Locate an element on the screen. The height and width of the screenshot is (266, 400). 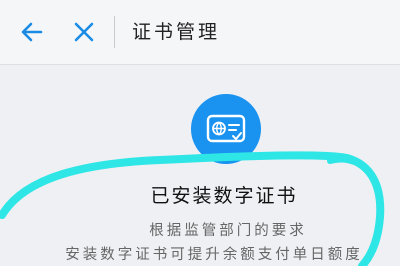
certificate-status: 已安装数字证书 is located at coordinates (224, 196).